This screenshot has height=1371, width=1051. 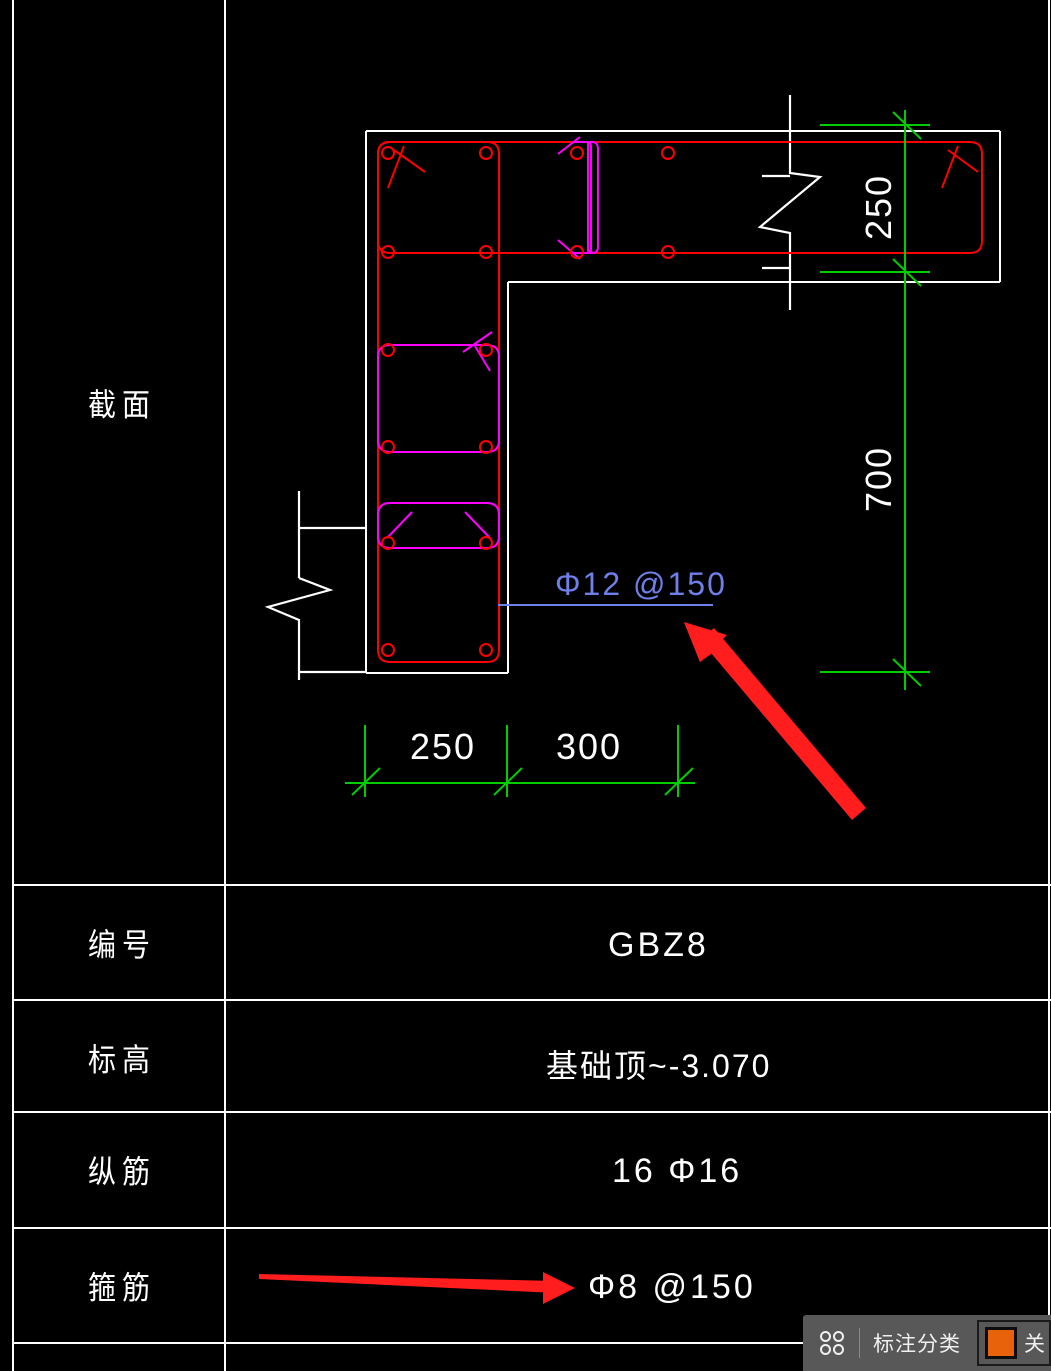 What do you see at coordinates (122, 1172) in the screenshot?
I see `row-label-longitudinal-bars: 纵筋` at bounding box center [122, 1172].